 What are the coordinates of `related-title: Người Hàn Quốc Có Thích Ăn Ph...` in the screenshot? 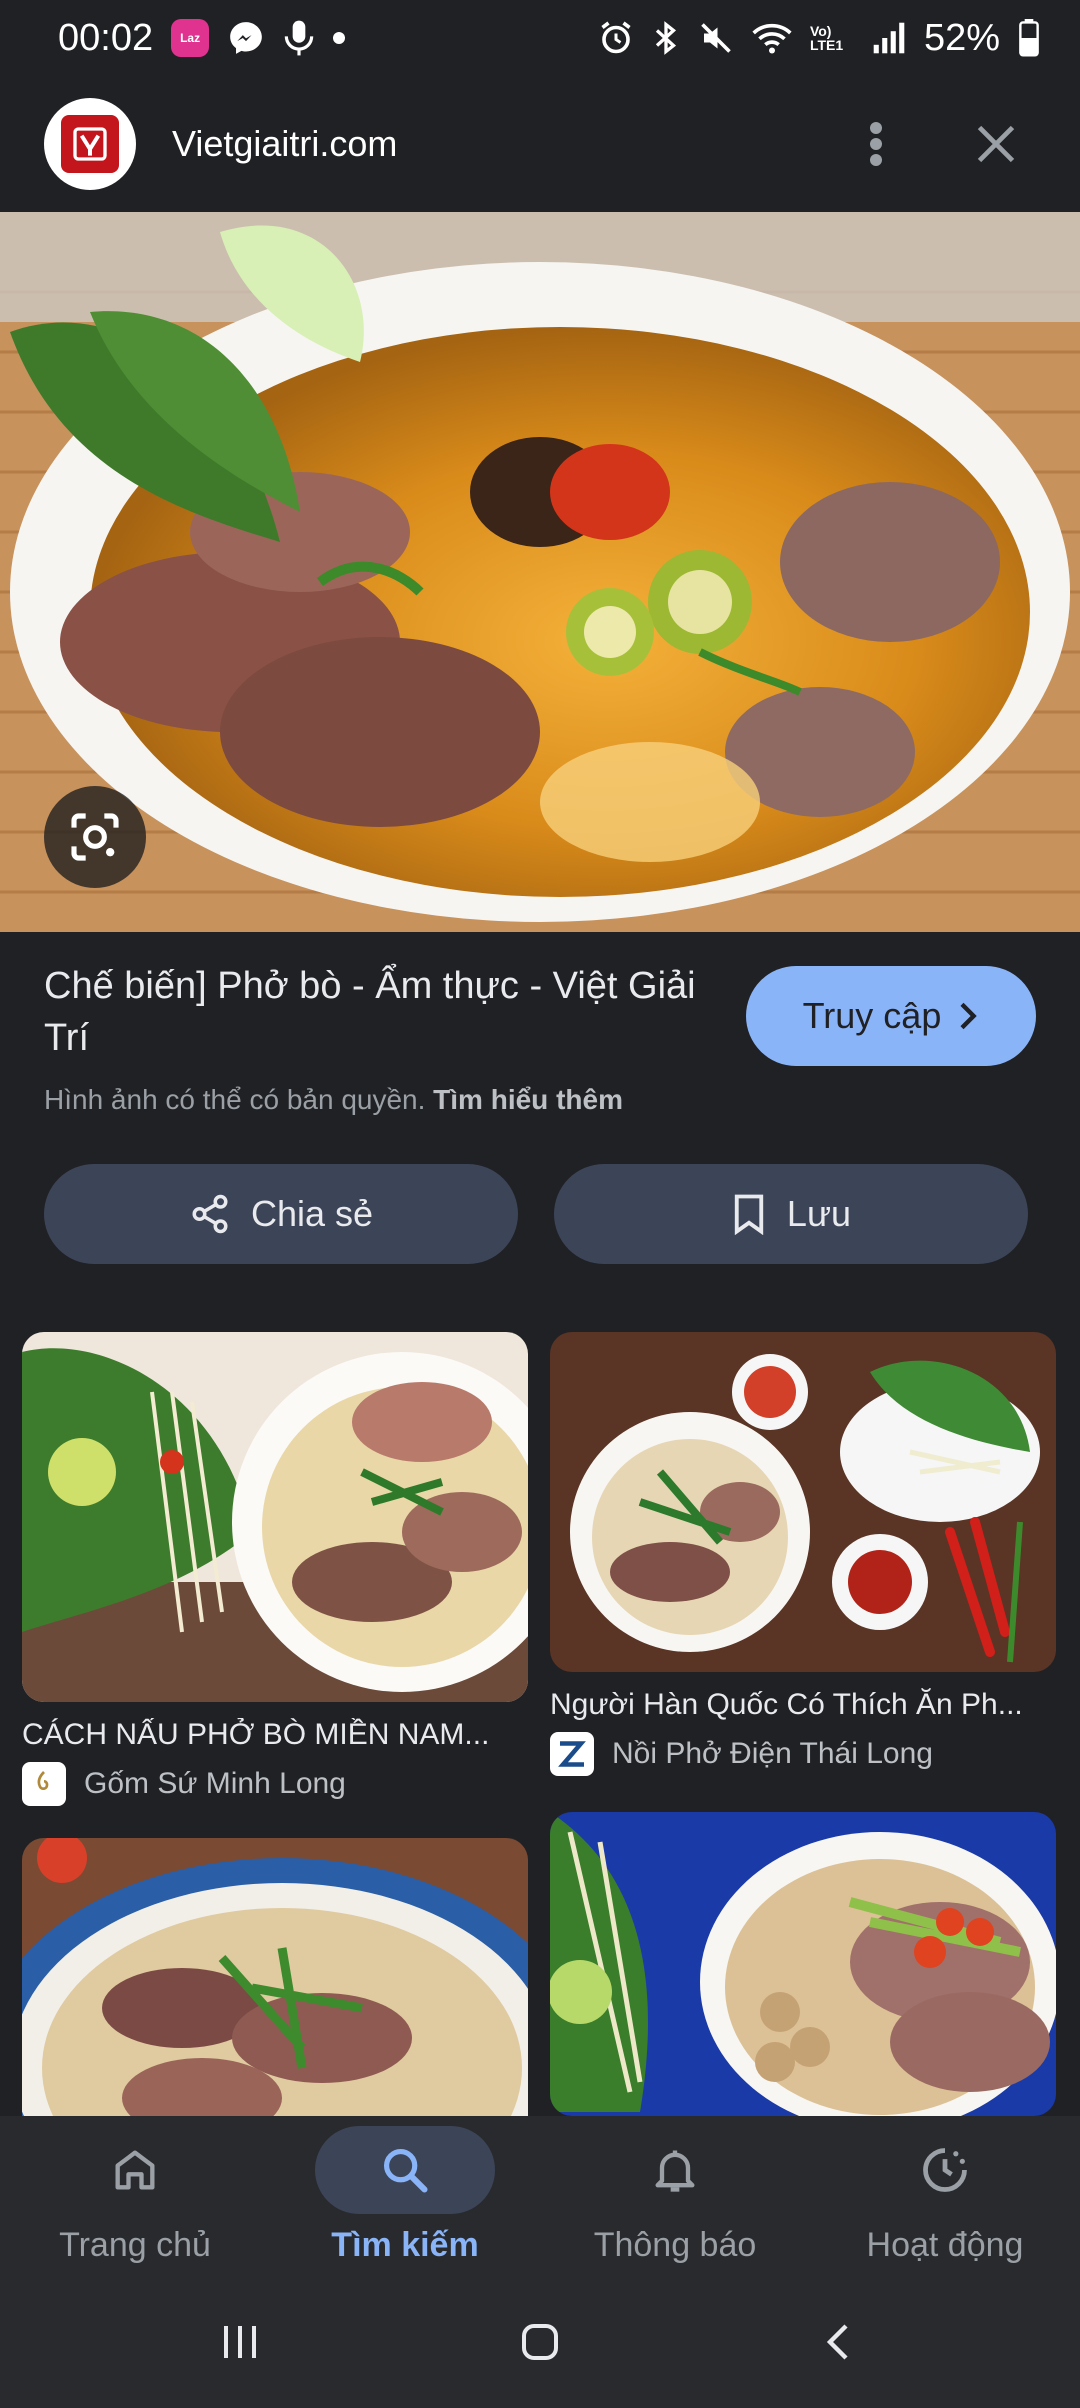 It's located at (803, 1705).